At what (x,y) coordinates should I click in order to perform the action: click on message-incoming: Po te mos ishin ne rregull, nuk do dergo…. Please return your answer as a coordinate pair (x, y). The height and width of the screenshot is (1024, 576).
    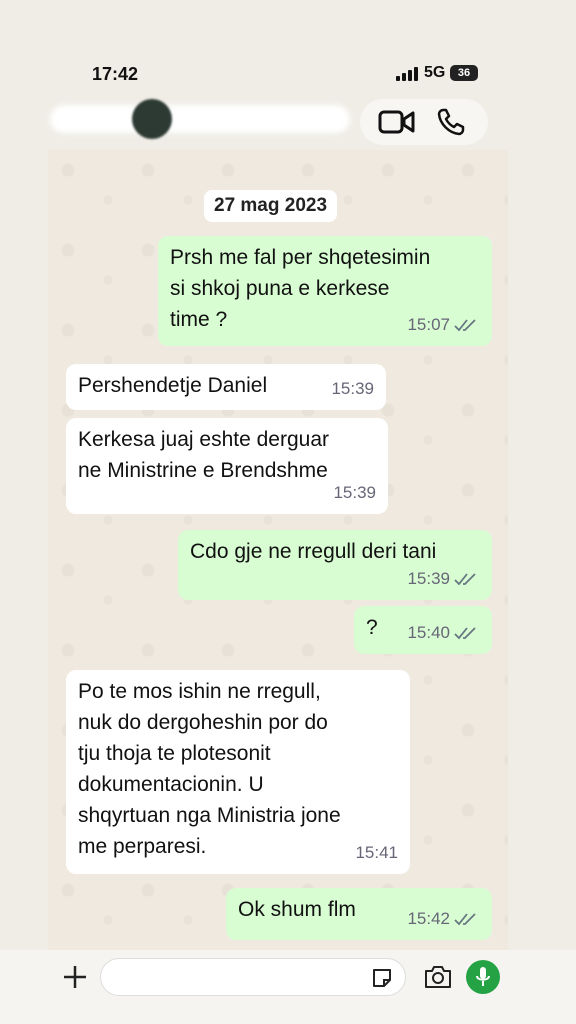
    Looking at the image, I should click on (238, 772).